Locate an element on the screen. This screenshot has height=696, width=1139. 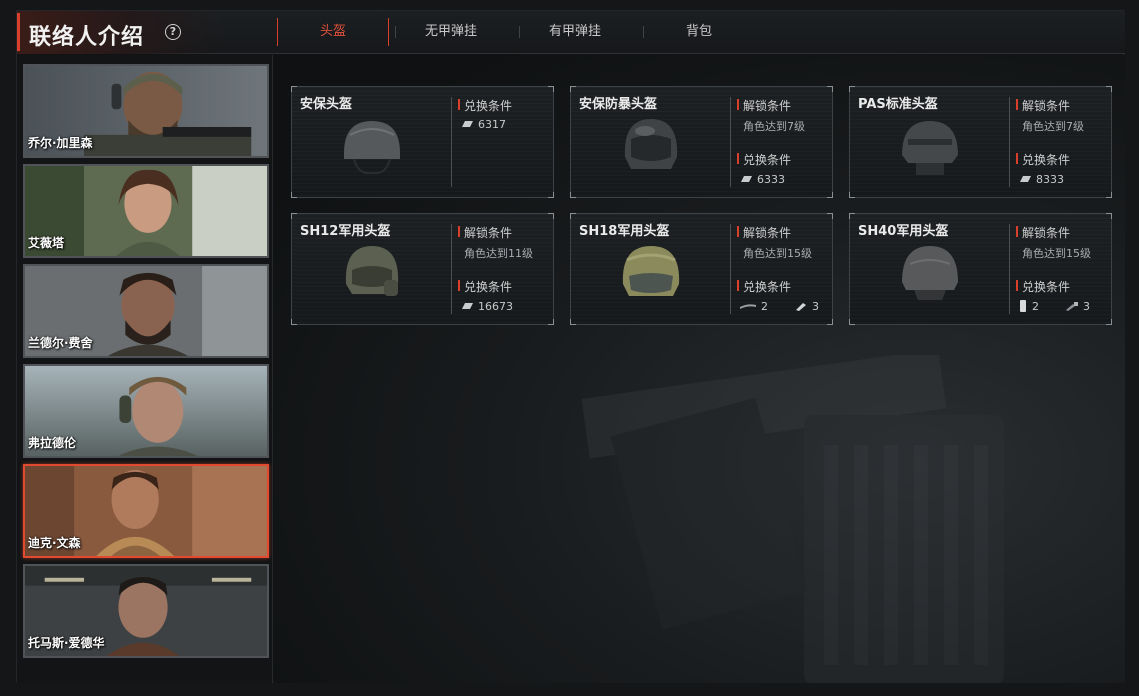
cable-tie-icon is located at coordinates (748, 306).